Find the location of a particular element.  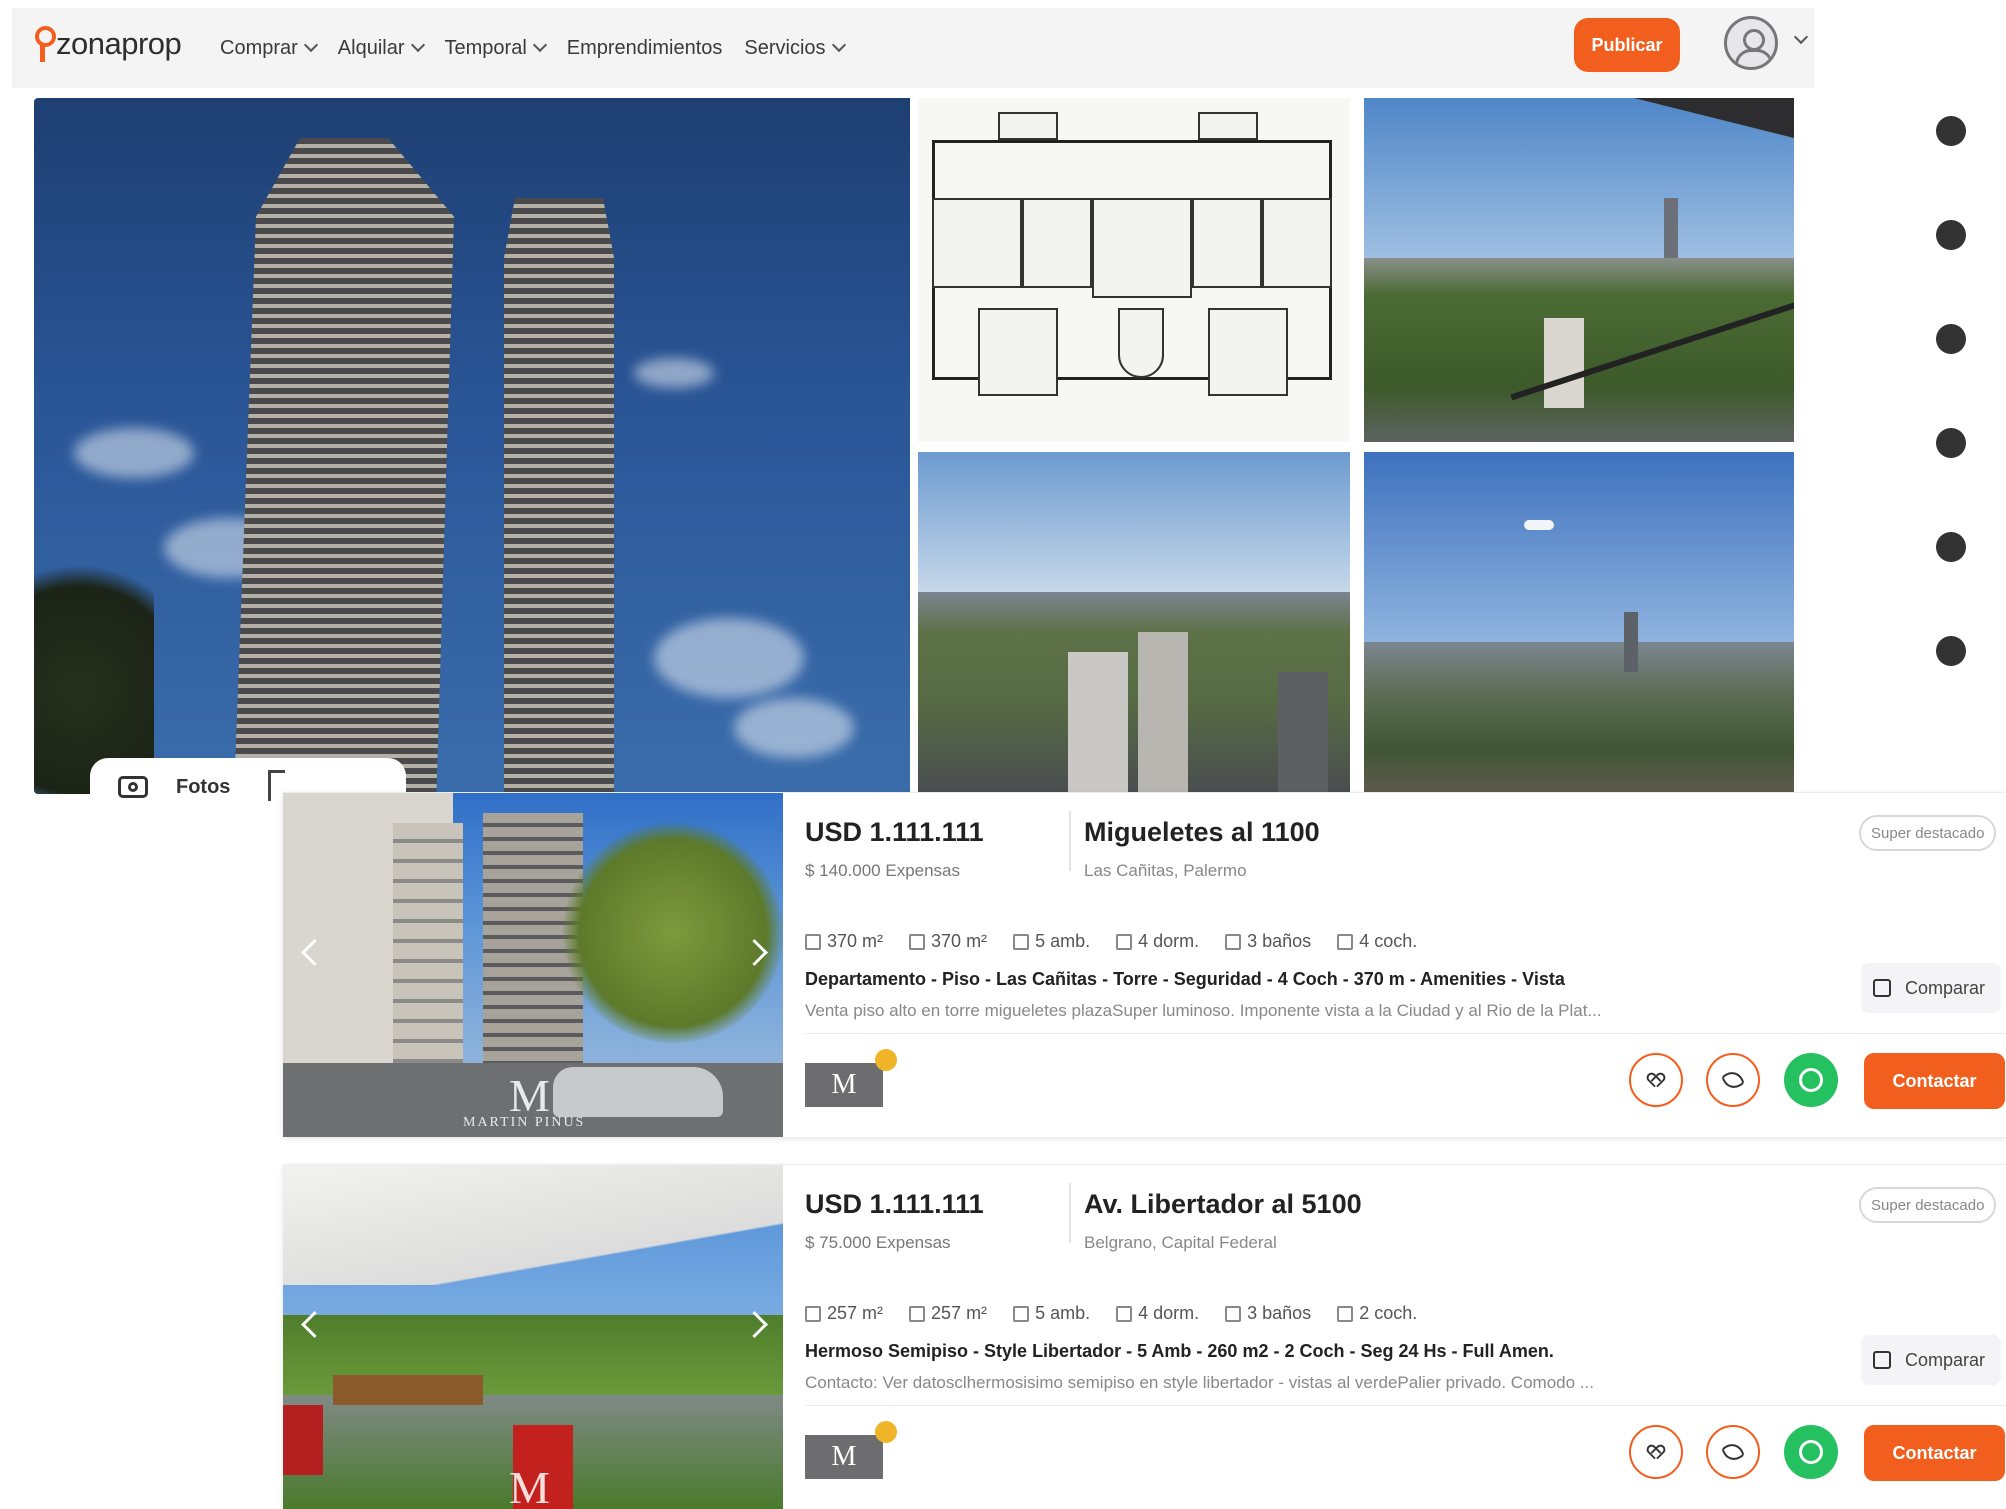

feature-bathrooms: 3 baños is located at coordinates (1268, 941).